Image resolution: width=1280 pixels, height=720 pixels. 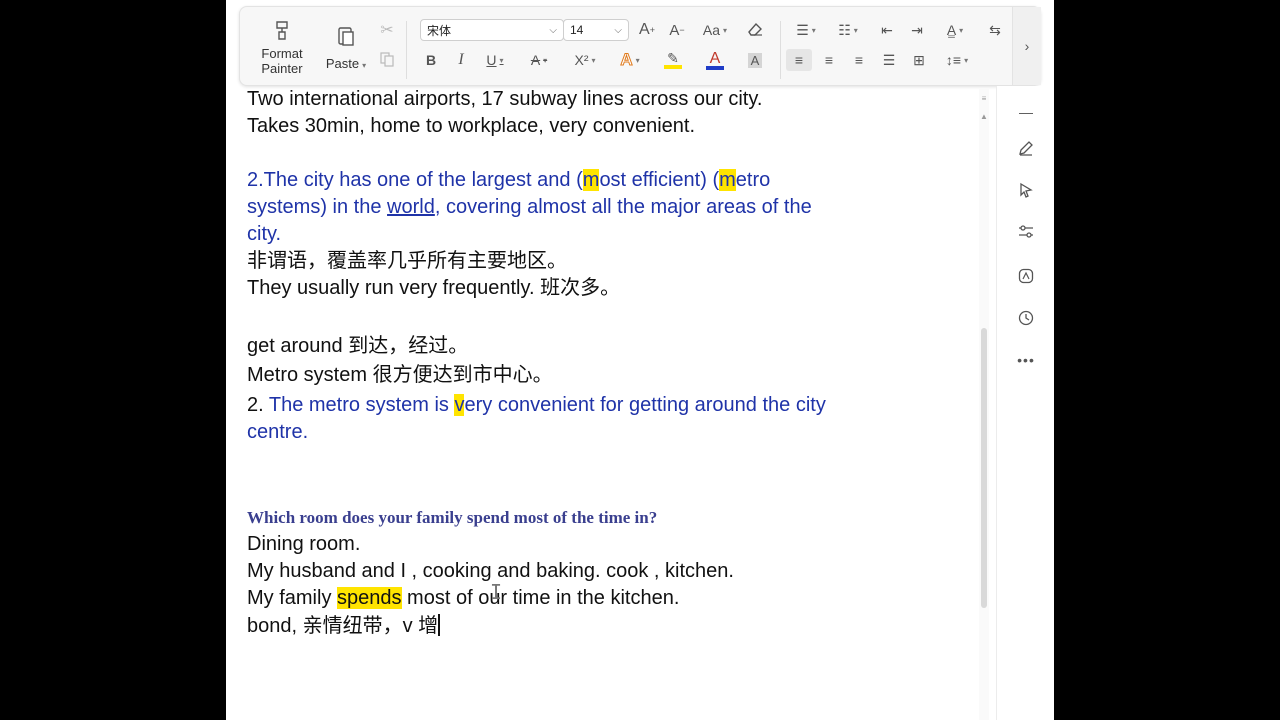 What do you see at coordinates (659, 180) in the screenshot?
I see `text-run: ost efficient) (` at bounding box center [659, 180].